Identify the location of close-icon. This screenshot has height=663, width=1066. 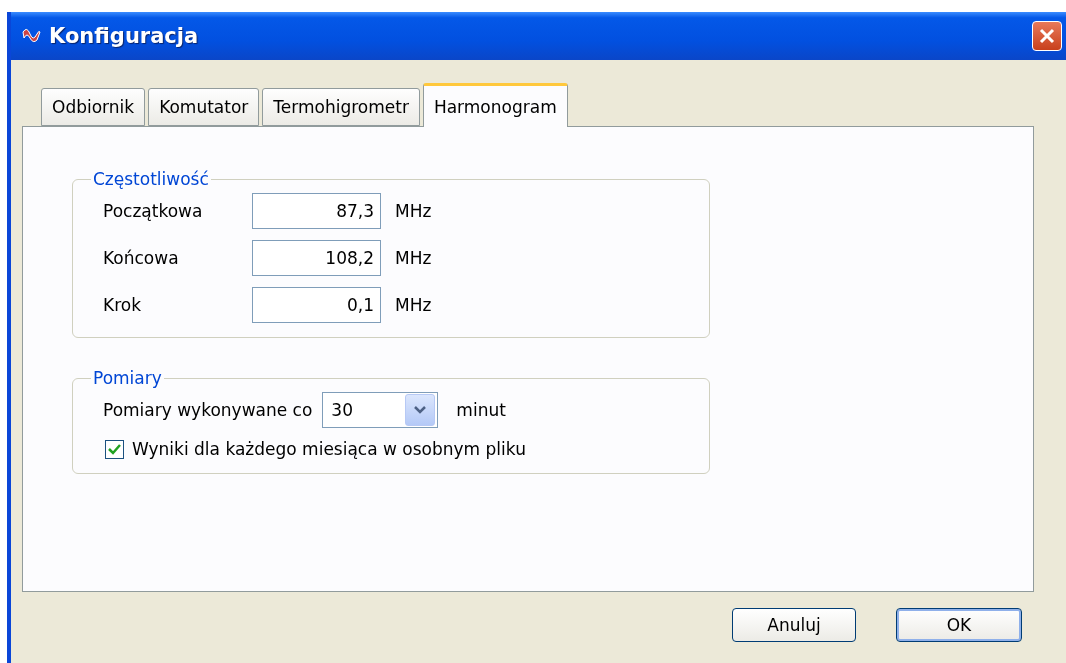
(1047, 36).